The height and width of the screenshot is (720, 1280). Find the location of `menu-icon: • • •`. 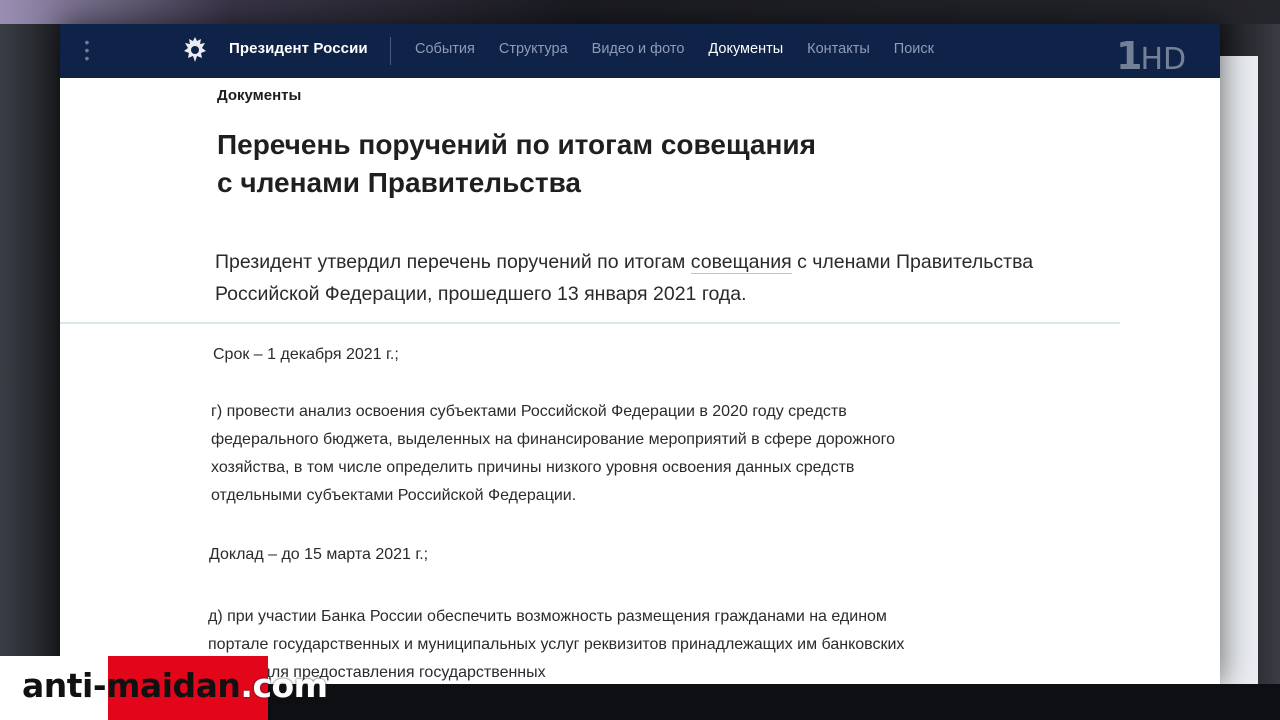

menu-icon: • • • is located at coordinates (87, 50).